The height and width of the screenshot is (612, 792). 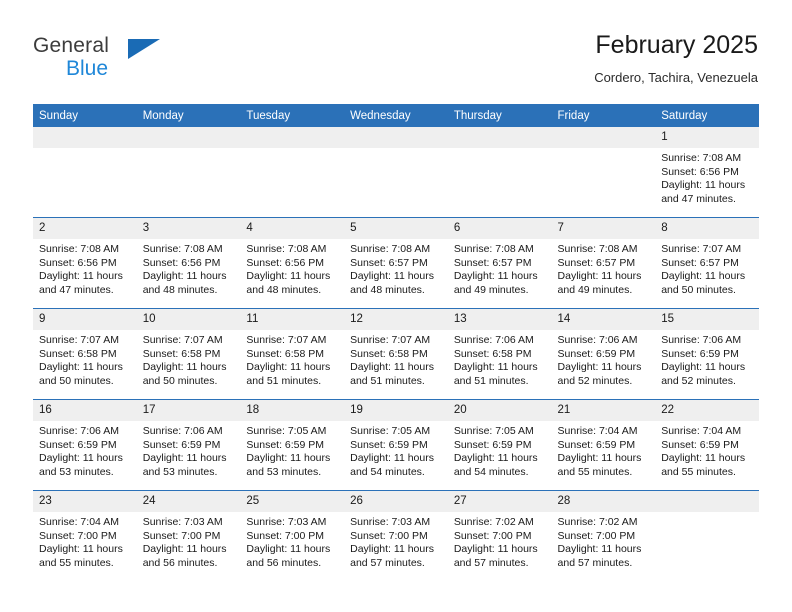 I want to click on weekday-header-monday: Monday, so click(x=188, y=115).